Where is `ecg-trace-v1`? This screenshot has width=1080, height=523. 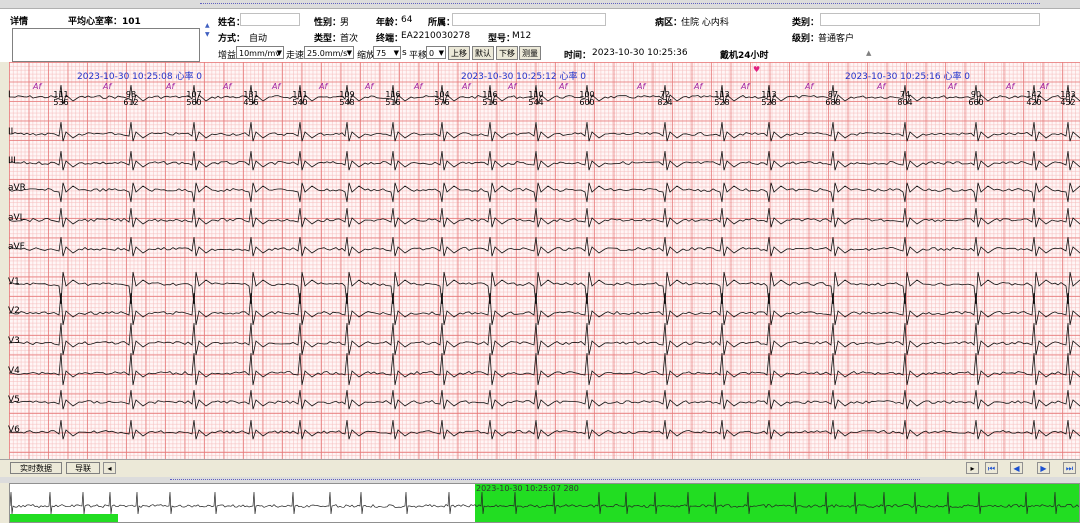 ecg-trace-v1 is located at coordinates (544, 288).